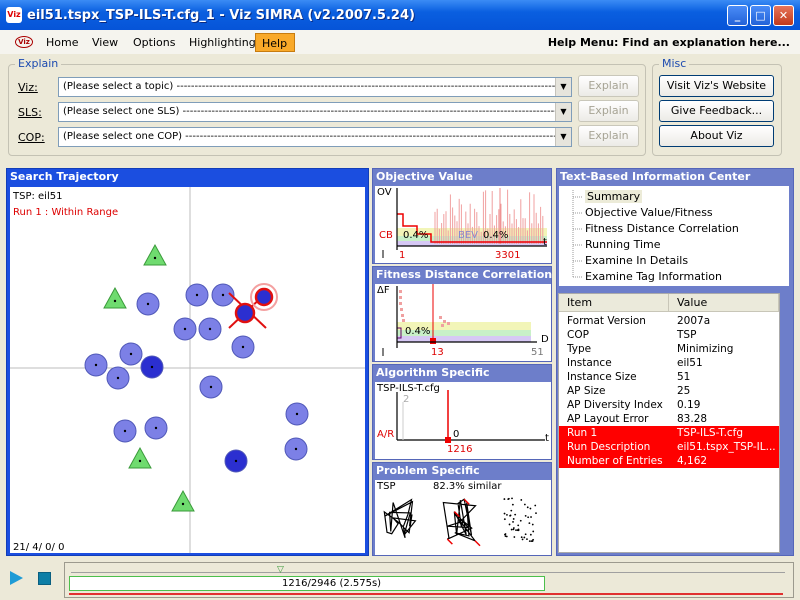  I want to click on table-cell-item: Instance, so click(589, 363).